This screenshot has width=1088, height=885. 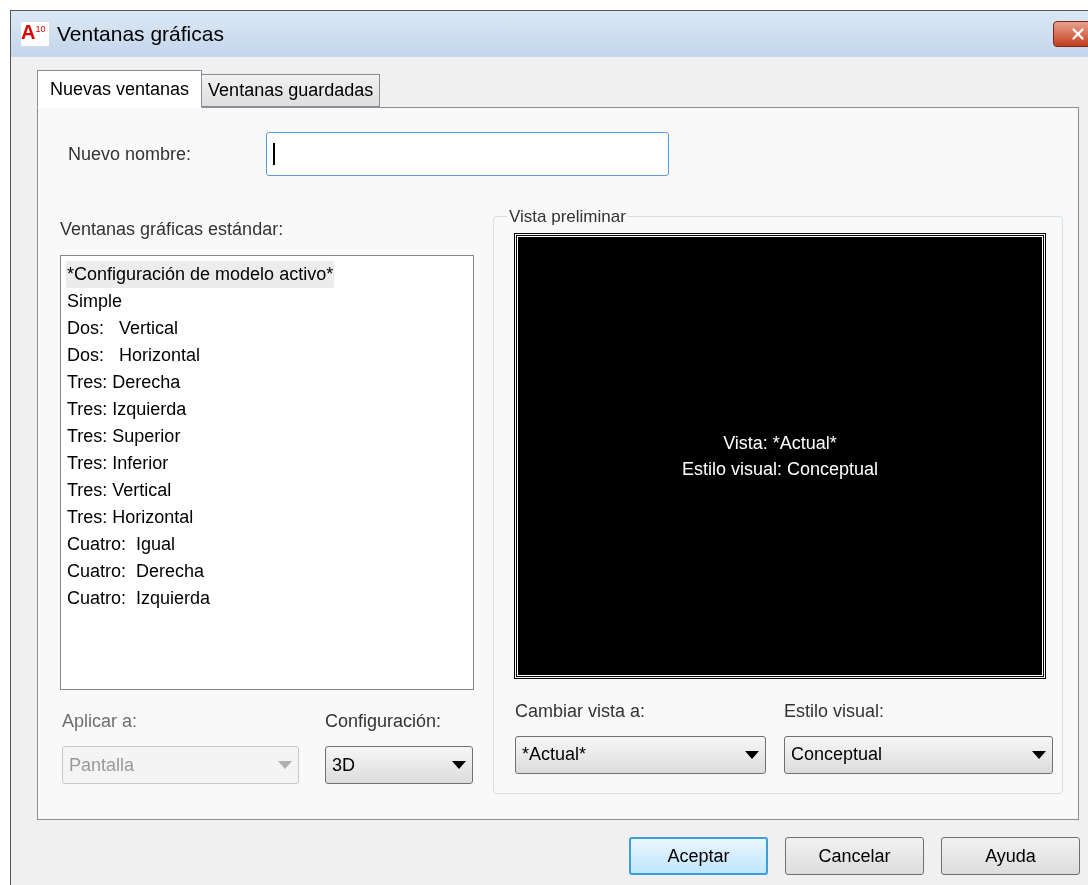 What do you see at coordinates (640, 754) in the screenshot?
I see `dropdown: *Actual*` at bounding box center [640, 754].